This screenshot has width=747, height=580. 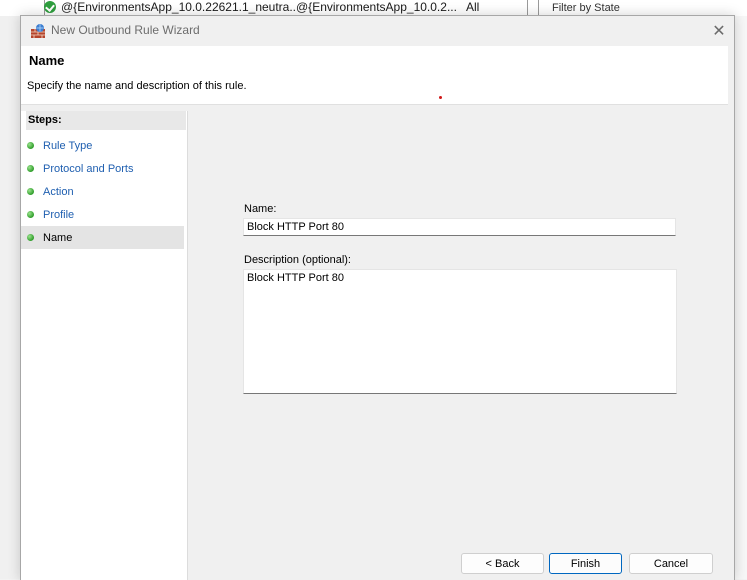 I want to click on title-bar: New Outbound Rule Wizard ✕, so click(x=377, y=31).